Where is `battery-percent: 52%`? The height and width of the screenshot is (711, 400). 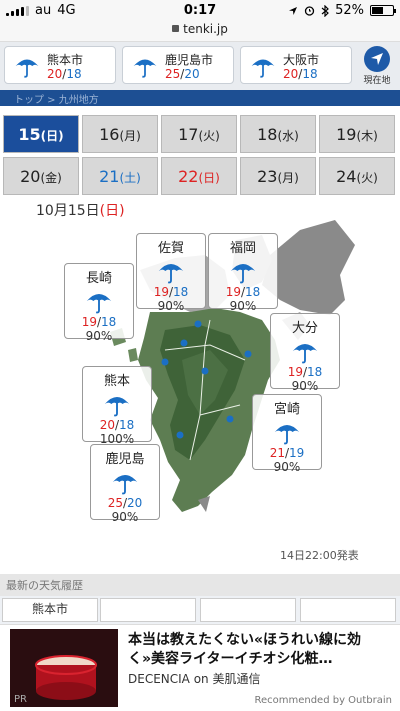
battery-percent: 52% is located at coordinates (349, 10).